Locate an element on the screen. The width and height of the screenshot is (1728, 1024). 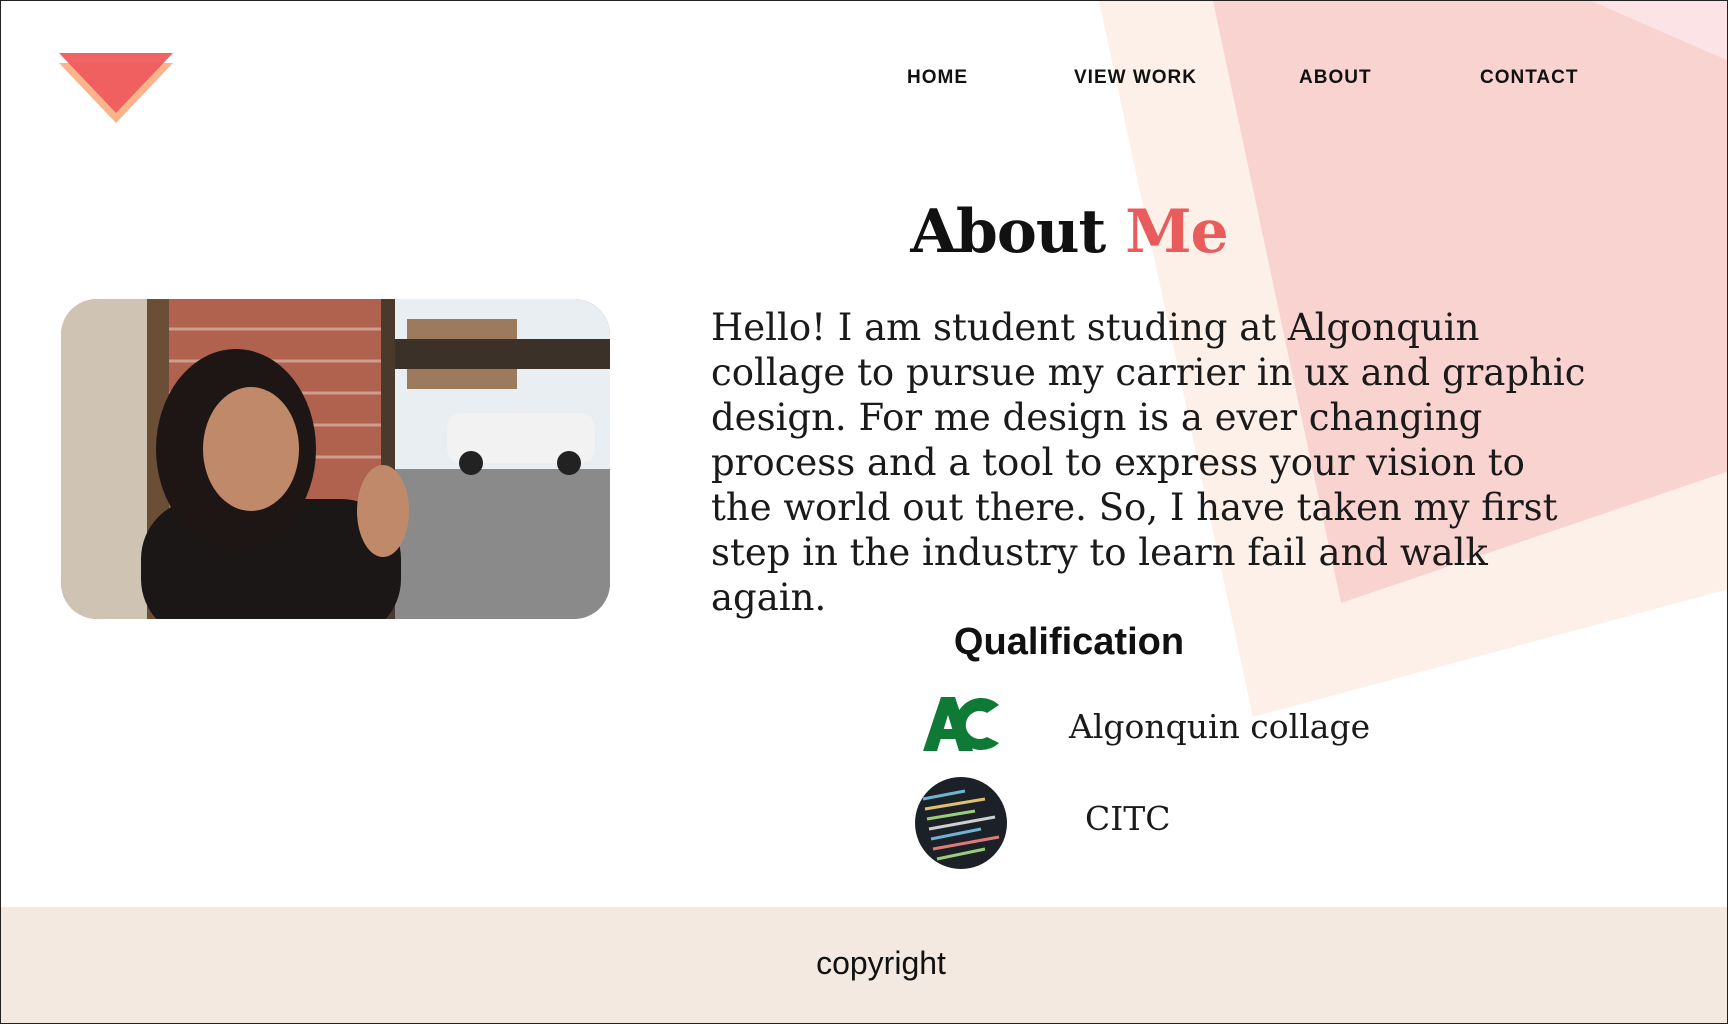
title-about: About is located at coordinates (1008, 232).